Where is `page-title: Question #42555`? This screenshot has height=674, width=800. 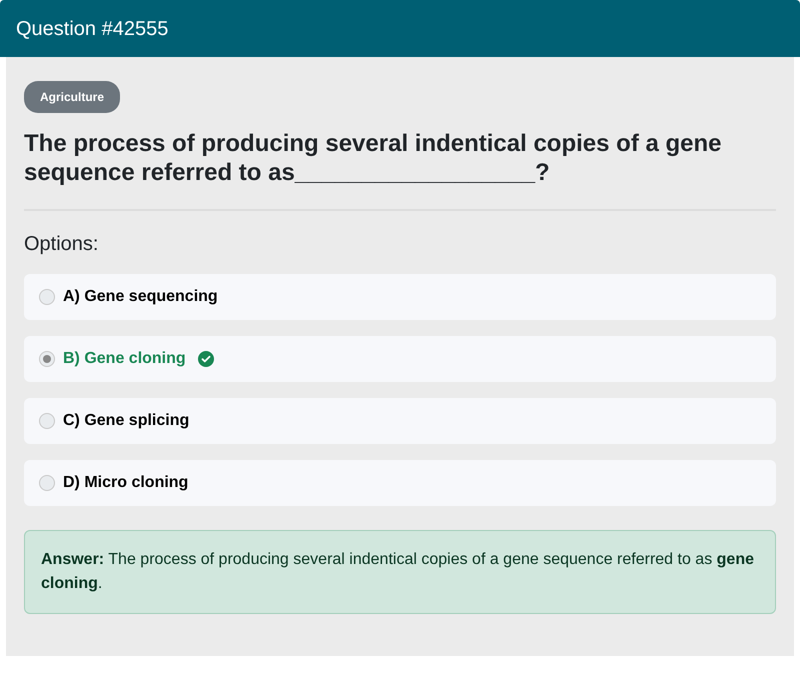 page-title: Question #42555 is located at coordinates (92, 29).